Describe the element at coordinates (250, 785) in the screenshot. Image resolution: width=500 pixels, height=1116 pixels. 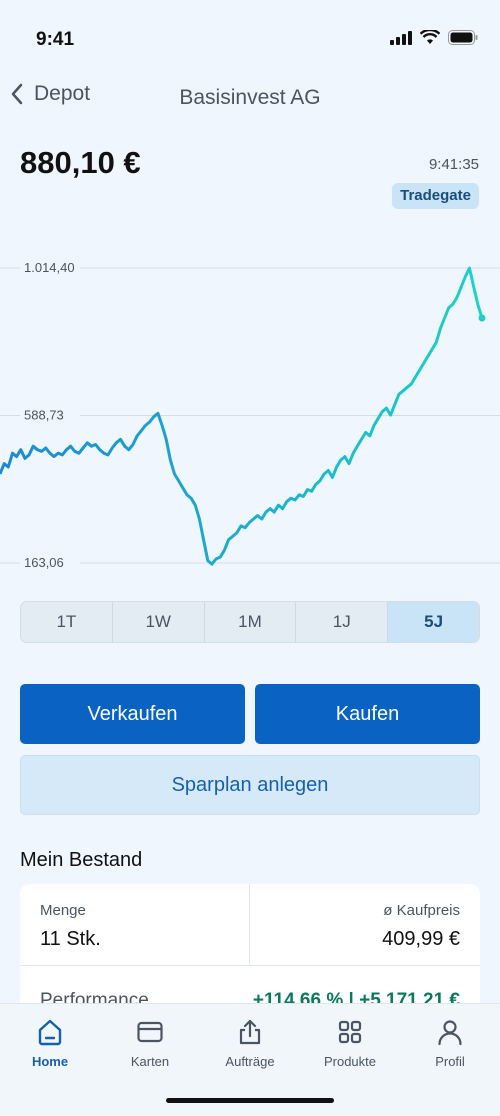
I see `savings-plan-button: Sparplan anlegen` at that location.